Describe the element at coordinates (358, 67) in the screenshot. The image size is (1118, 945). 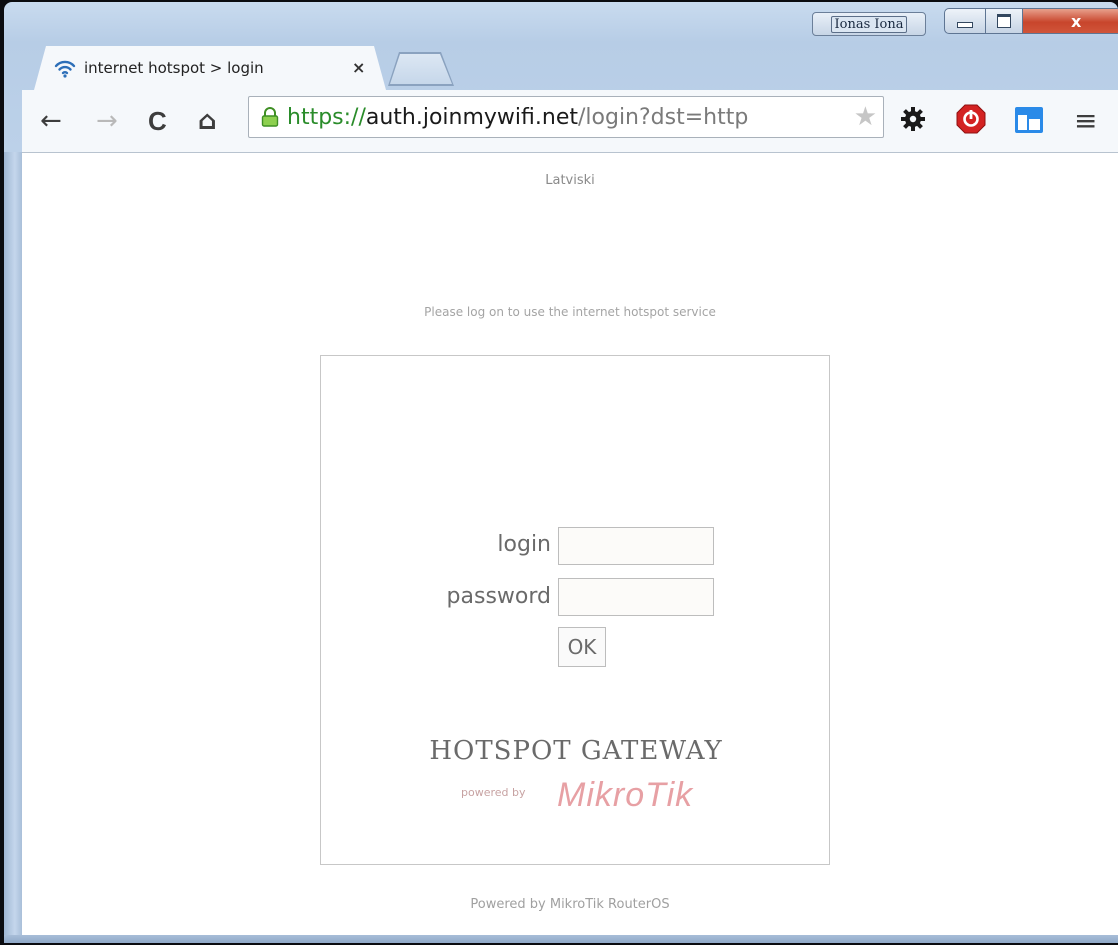
I see `tab-close-icon: ×` at that location.